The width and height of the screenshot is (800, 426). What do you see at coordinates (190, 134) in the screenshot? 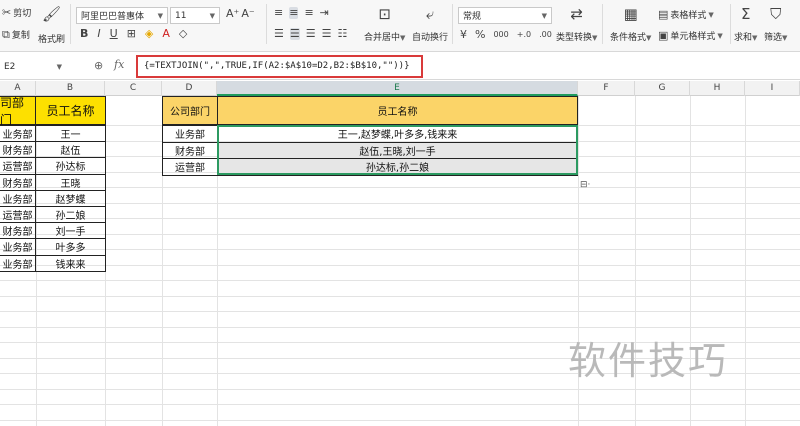
I see `result-cell-department: 业务部` at bounding box center [190, 134].